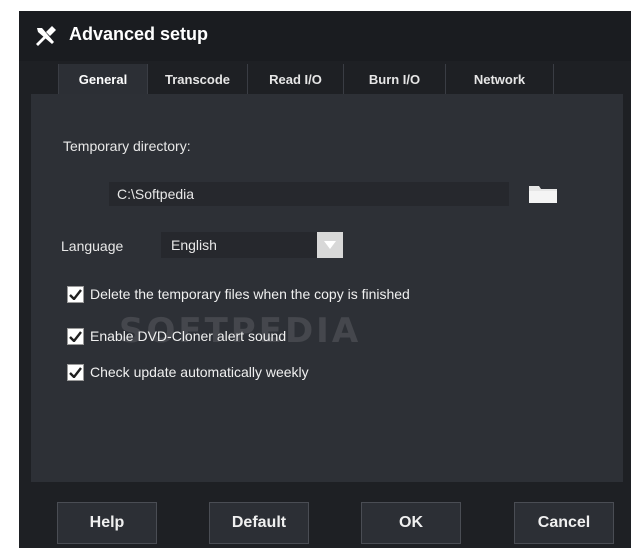 This screenshot has width=639, height=555. What do you see at coordinates (75, 372) in the screenshot?
I see `auto-update-checkbox` at bounding box center [75, 372].